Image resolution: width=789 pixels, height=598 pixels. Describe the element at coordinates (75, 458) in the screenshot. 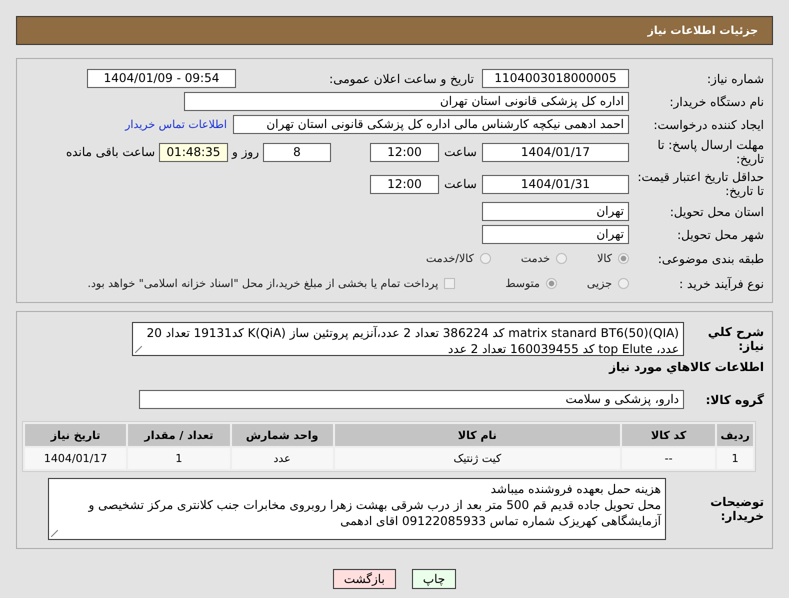

I see `table-cell: 1404/01/17` at that location.